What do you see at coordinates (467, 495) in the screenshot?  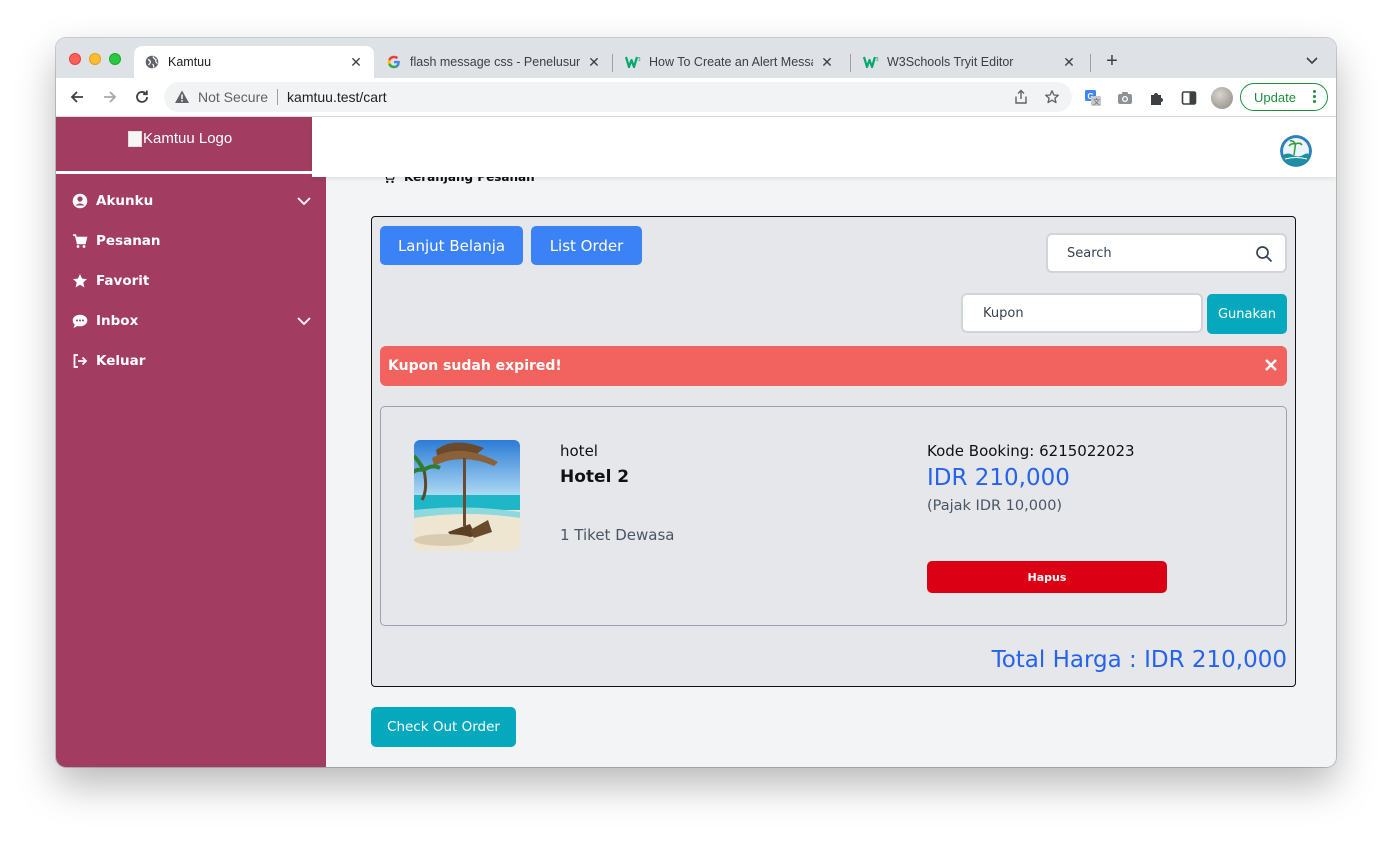 I see `hotel-thumbnail` at bounding box center [467, 495].